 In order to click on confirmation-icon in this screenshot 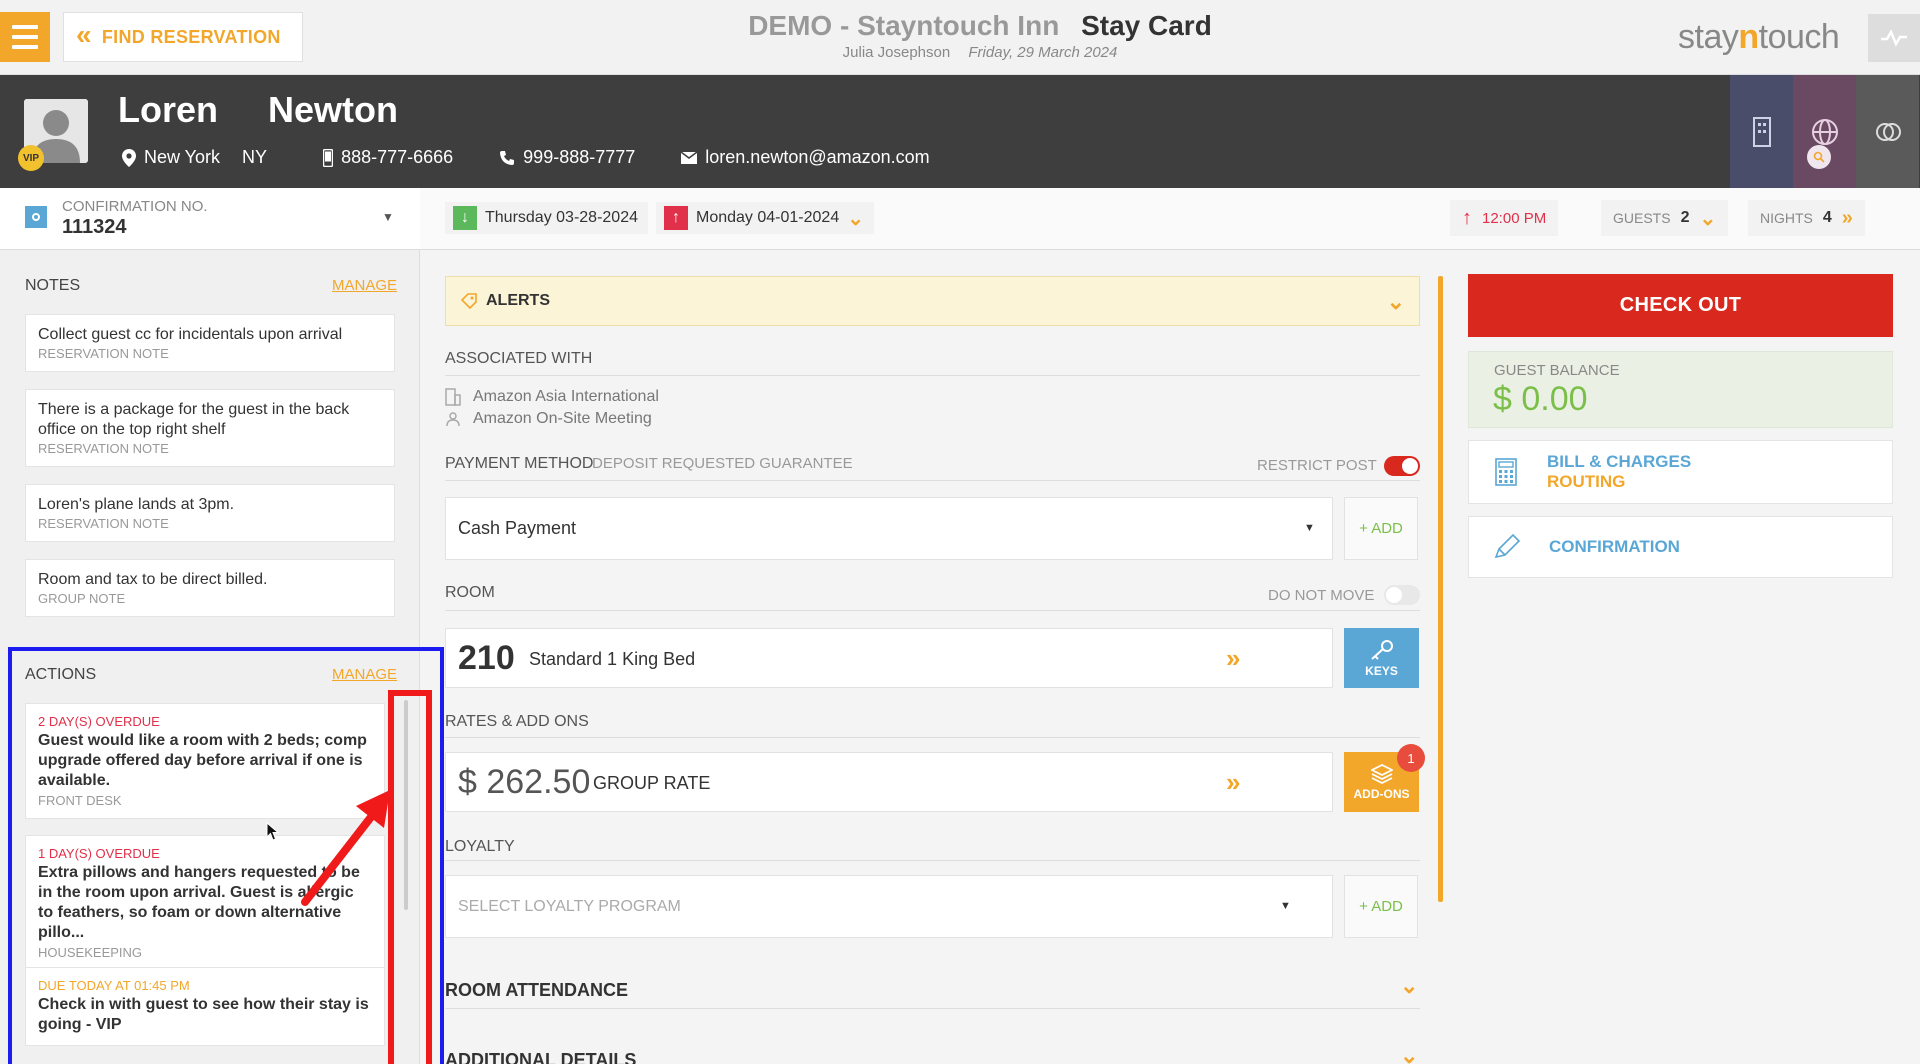, I will do `click(36, 217)`.